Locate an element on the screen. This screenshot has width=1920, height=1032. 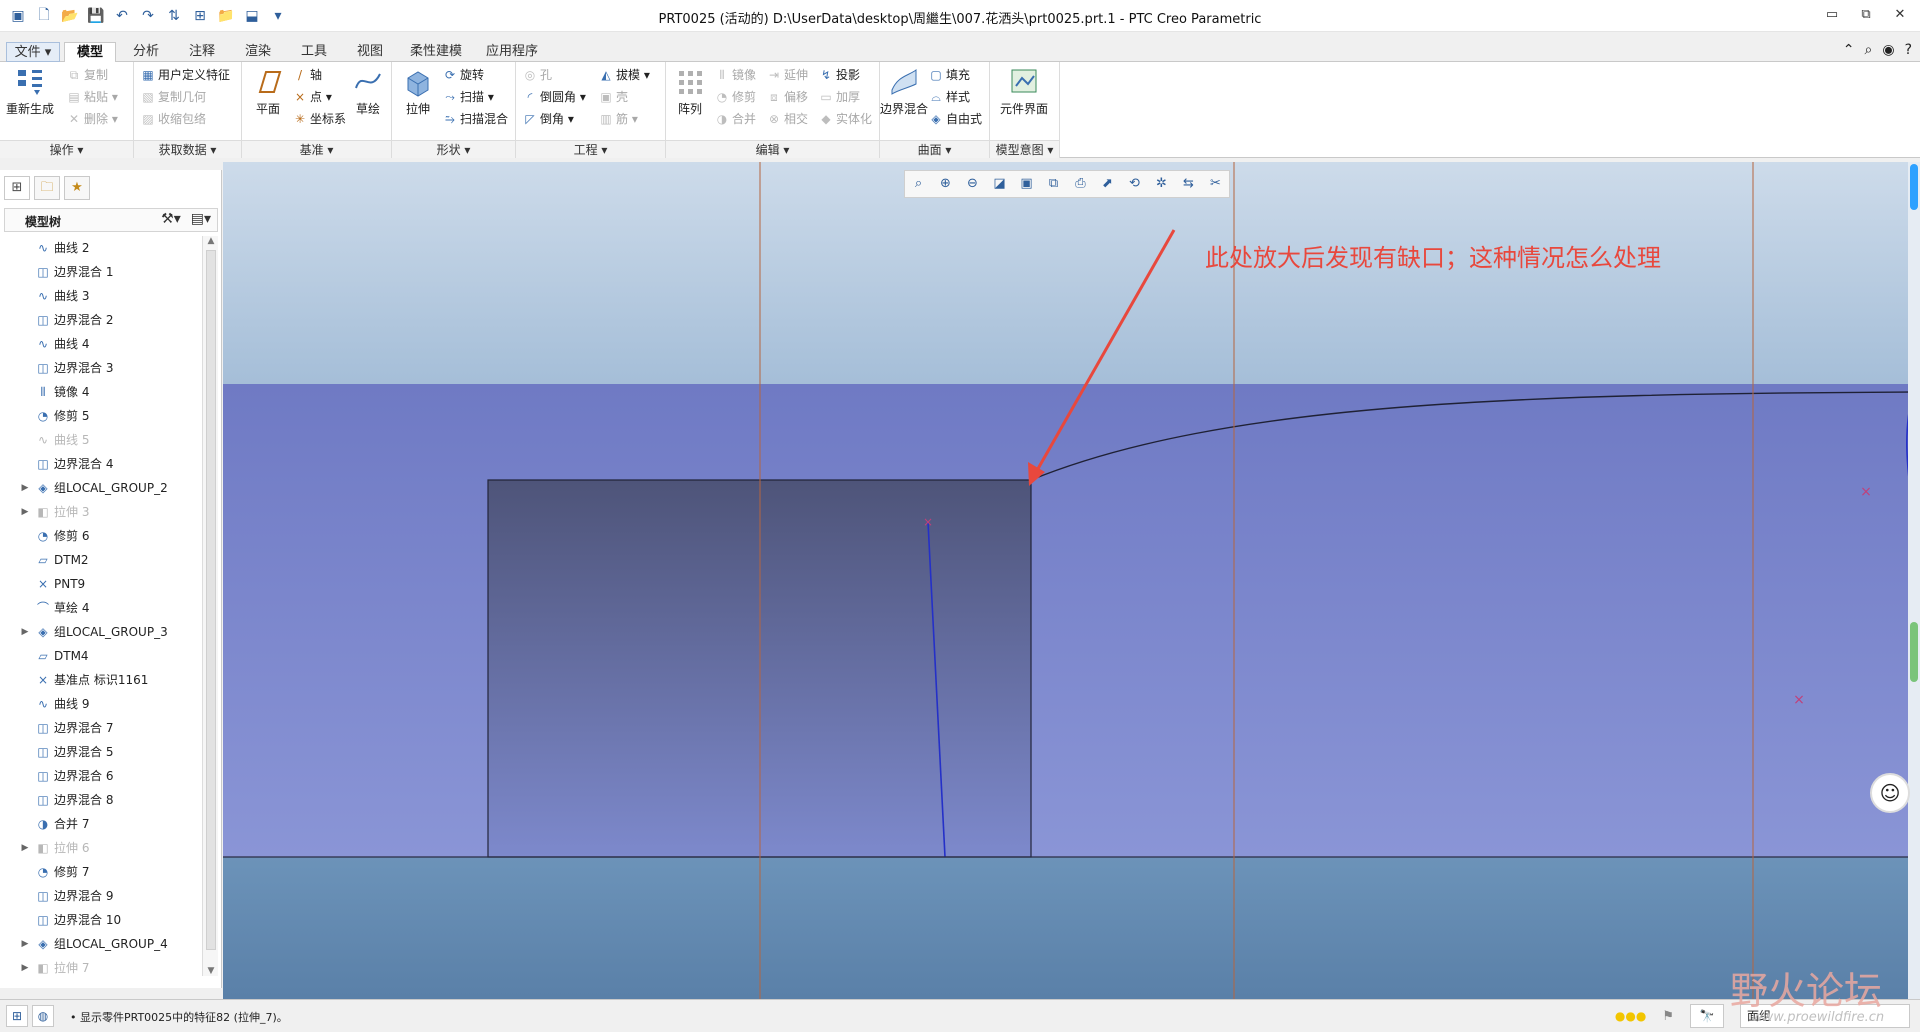
tree-item: ◫ 边界混合 7 is located at coordinates (104, 728).